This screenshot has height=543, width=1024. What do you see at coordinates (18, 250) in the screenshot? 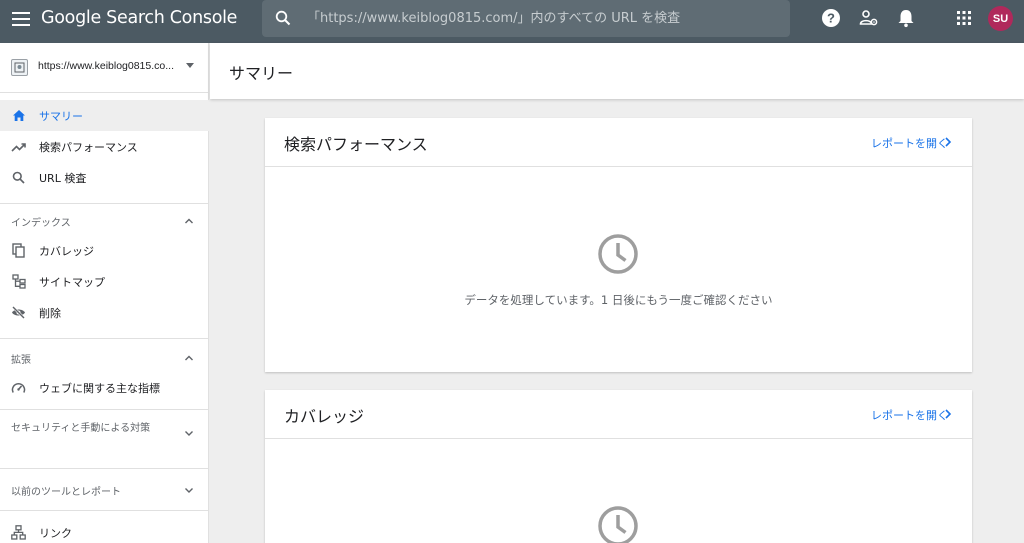
I see `copy-icon` at bounding box center [18, 250].